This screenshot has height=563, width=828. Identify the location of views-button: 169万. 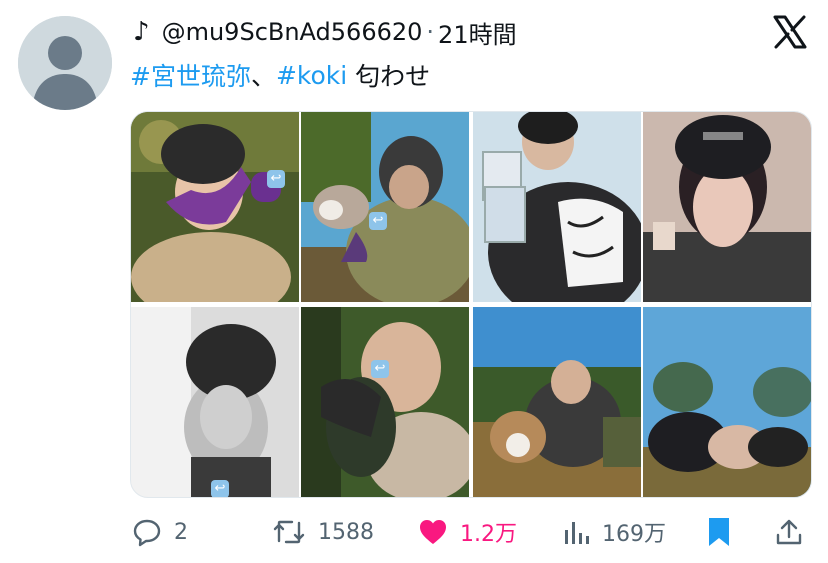
(614, 532).